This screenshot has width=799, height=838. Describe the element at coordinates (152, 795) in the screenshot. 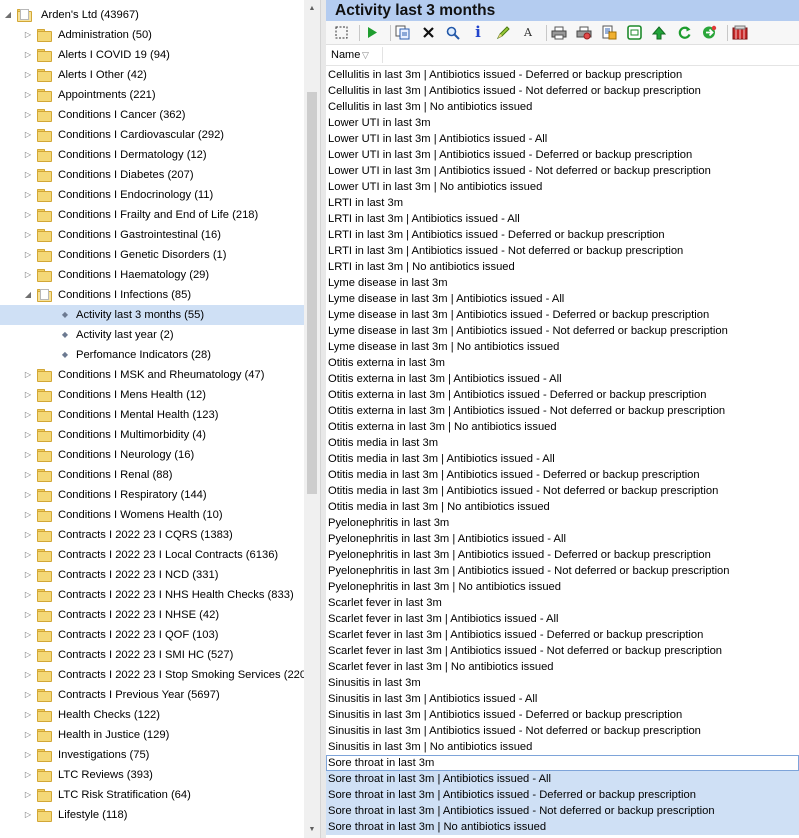

I see `tree-item: ▷ LTC Risk Stratification (64)` at that location.